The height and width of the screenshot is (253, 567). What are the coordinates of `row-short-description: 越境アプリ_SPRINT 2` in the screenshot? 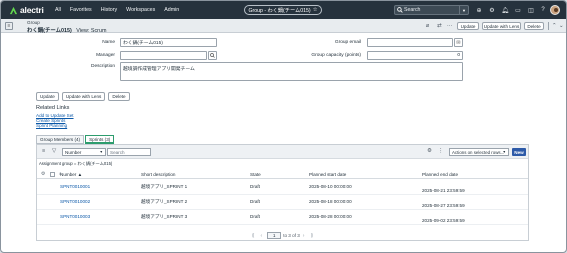 It's located at (164, 201).